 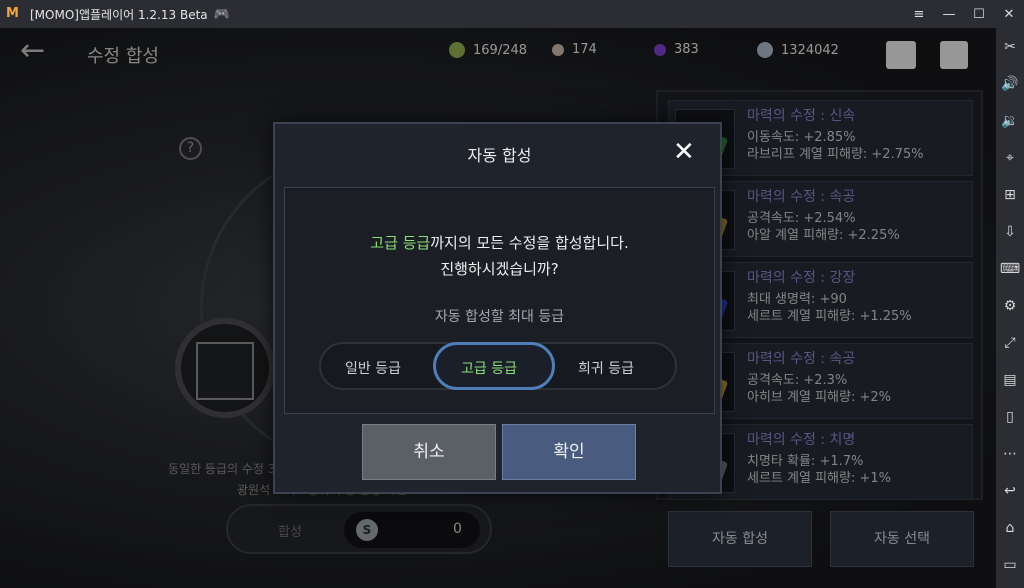 What do you see at coordinates (1010, 564) in the screenshot?
I see `recent-apps-icon: ▭` at bounding box center [1010, 564].